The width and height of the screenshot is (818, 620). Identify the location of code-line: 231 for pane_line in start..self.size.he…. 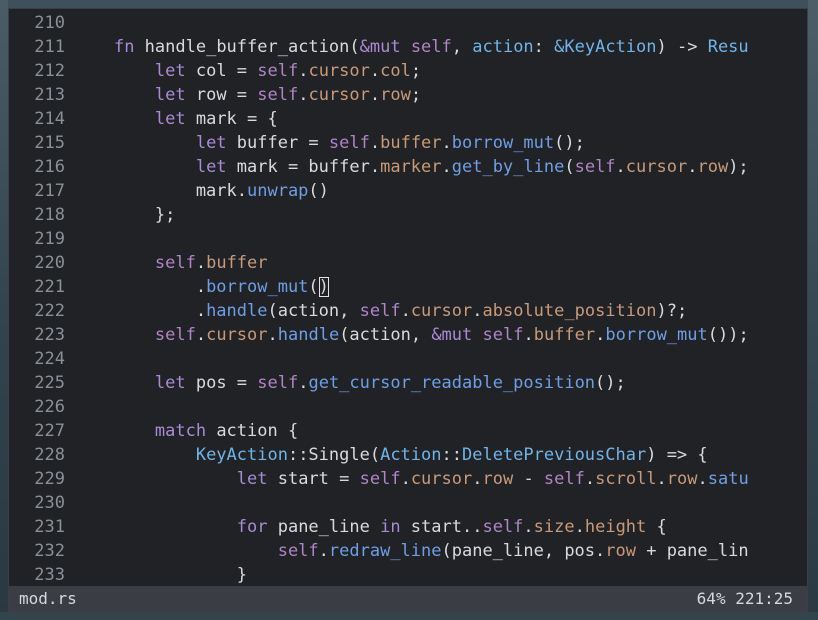
(408, 527).